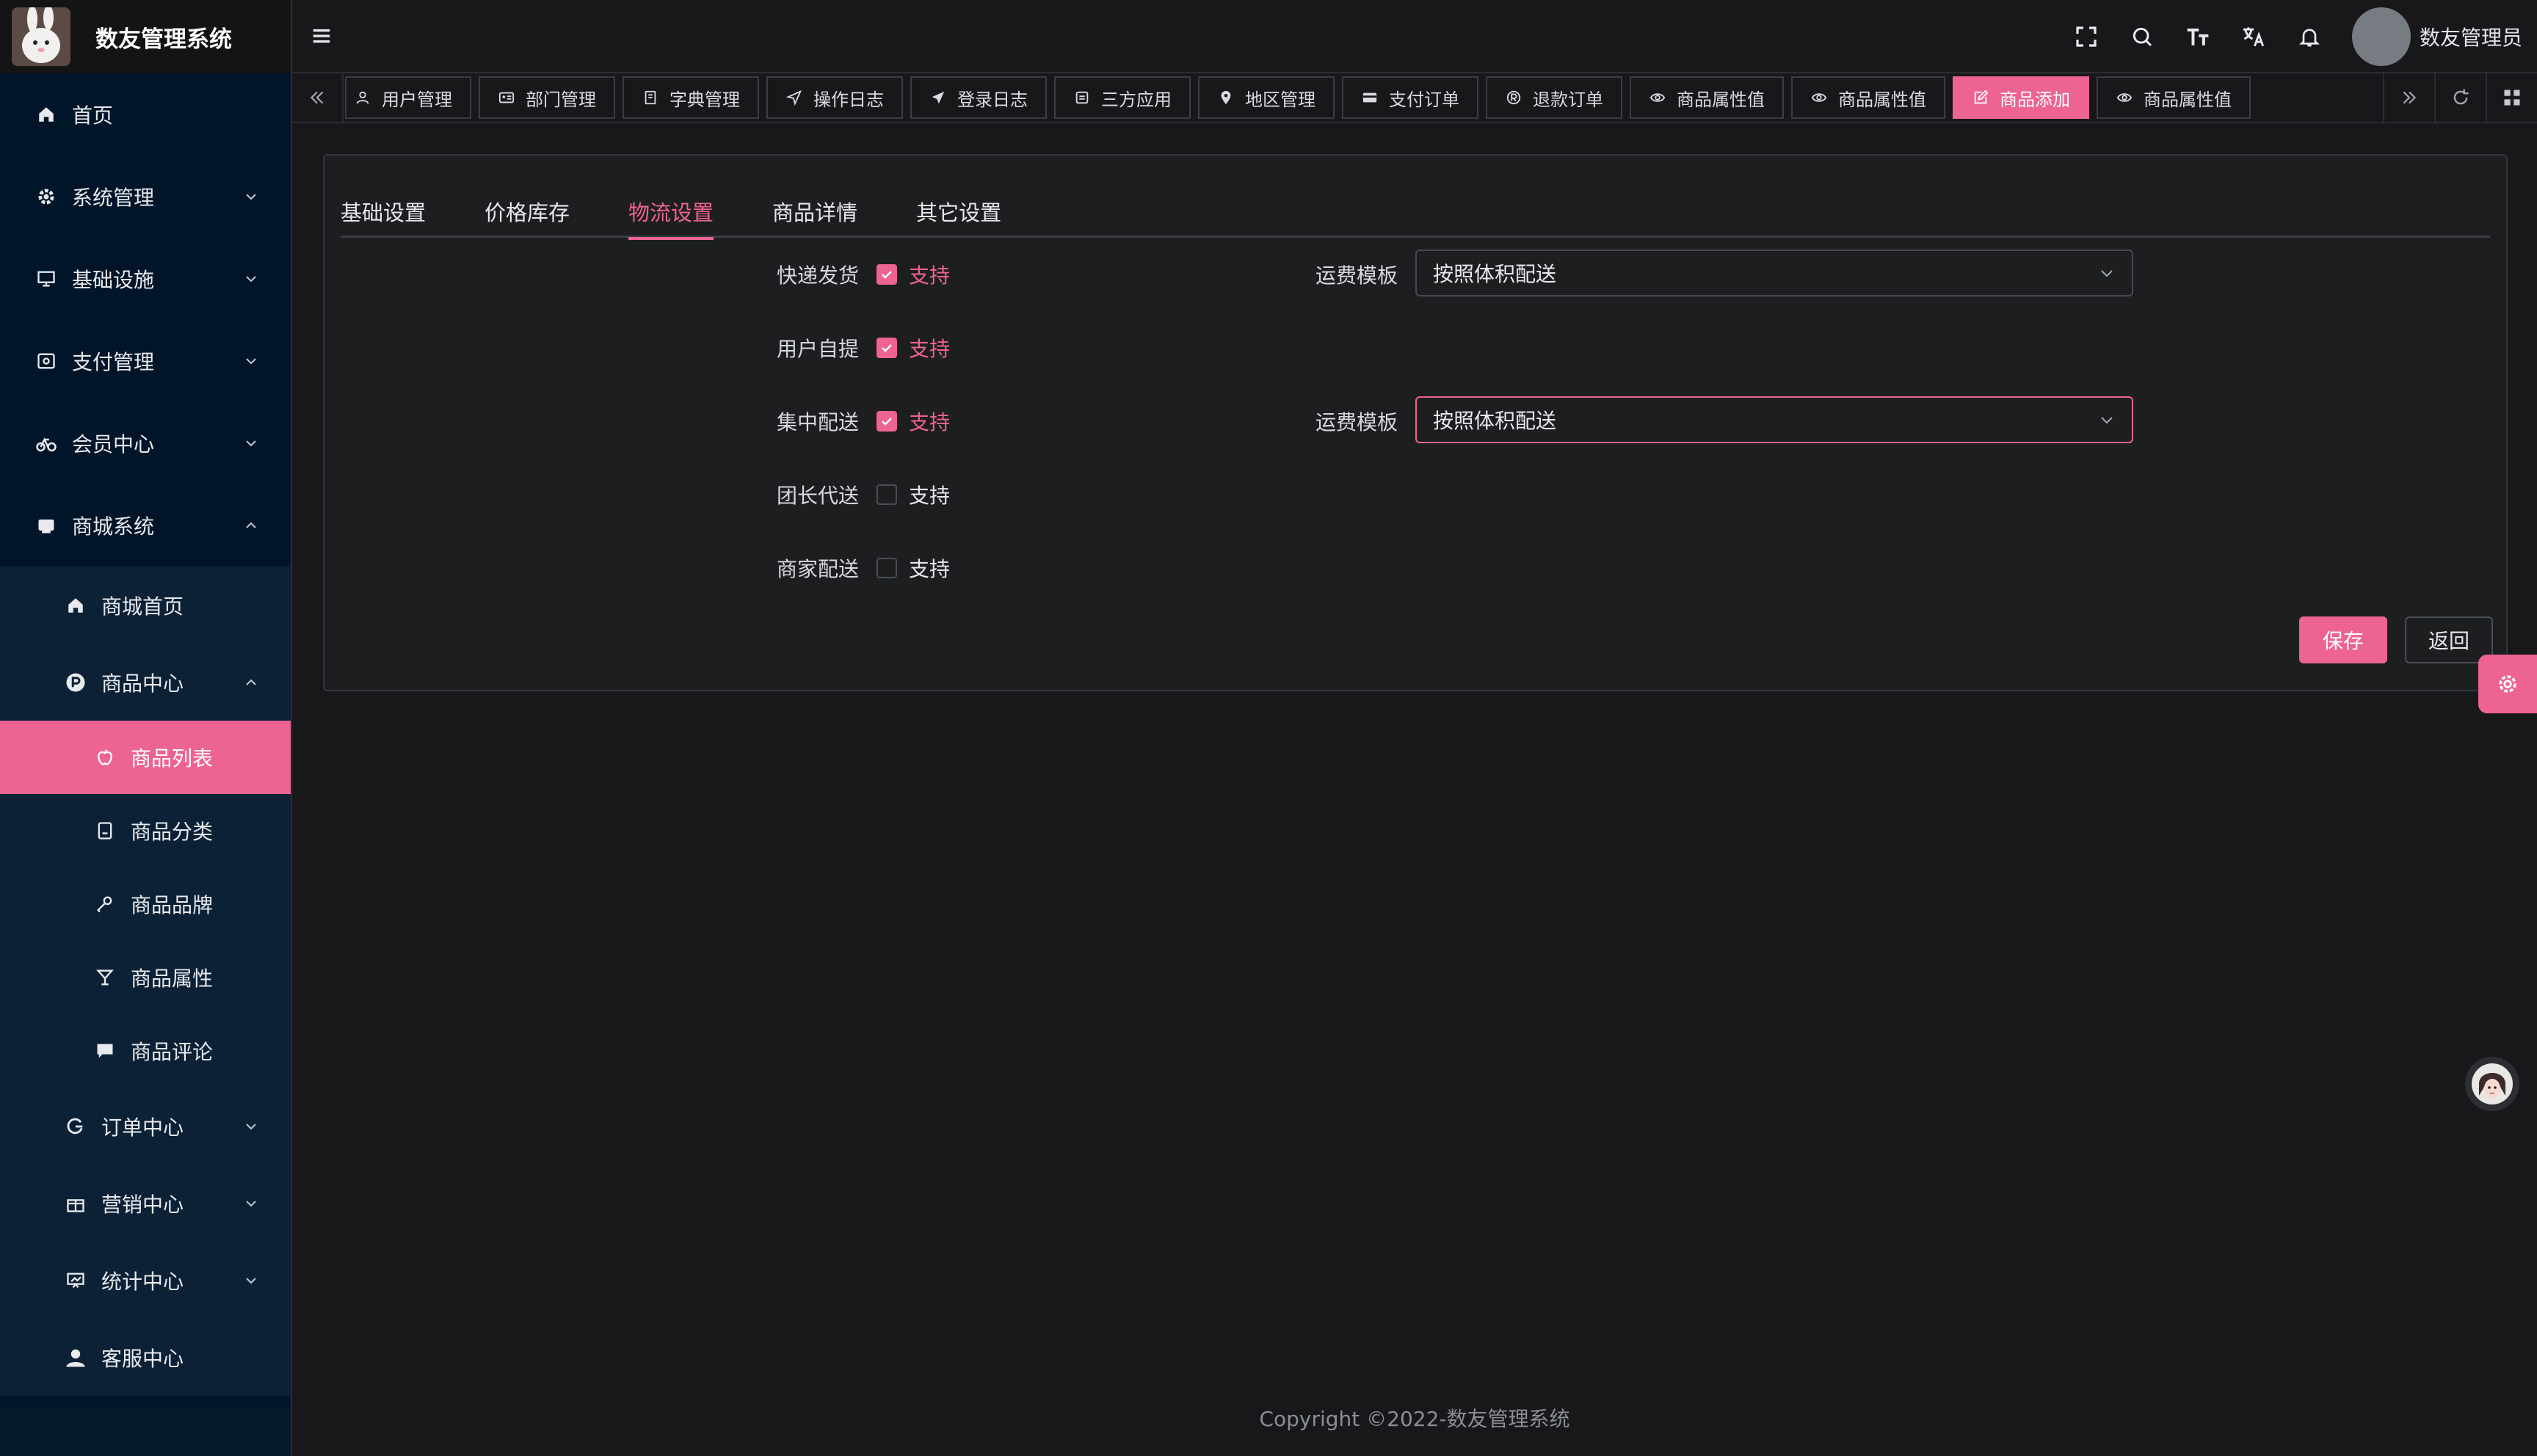  I want to click on sidebar-item-goods-center: 商品中心, so click(145, 682).